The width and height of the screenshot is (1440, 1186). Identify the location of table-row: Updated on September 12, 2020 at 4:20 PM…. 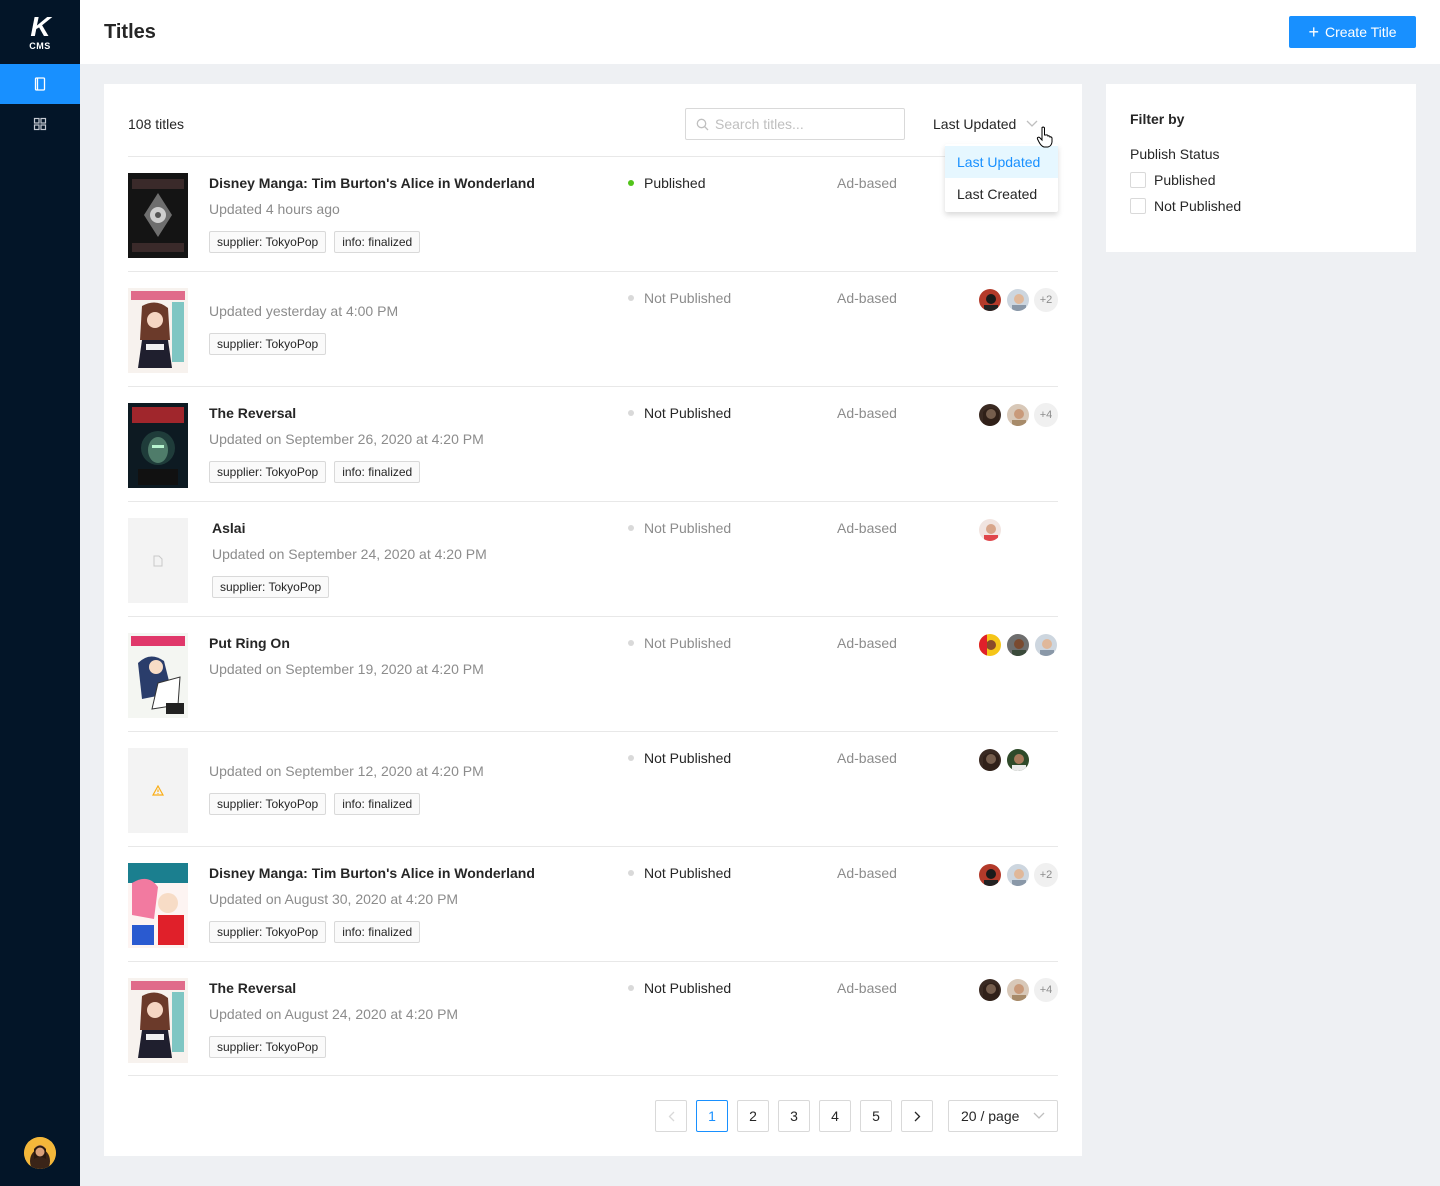
(593, 788).